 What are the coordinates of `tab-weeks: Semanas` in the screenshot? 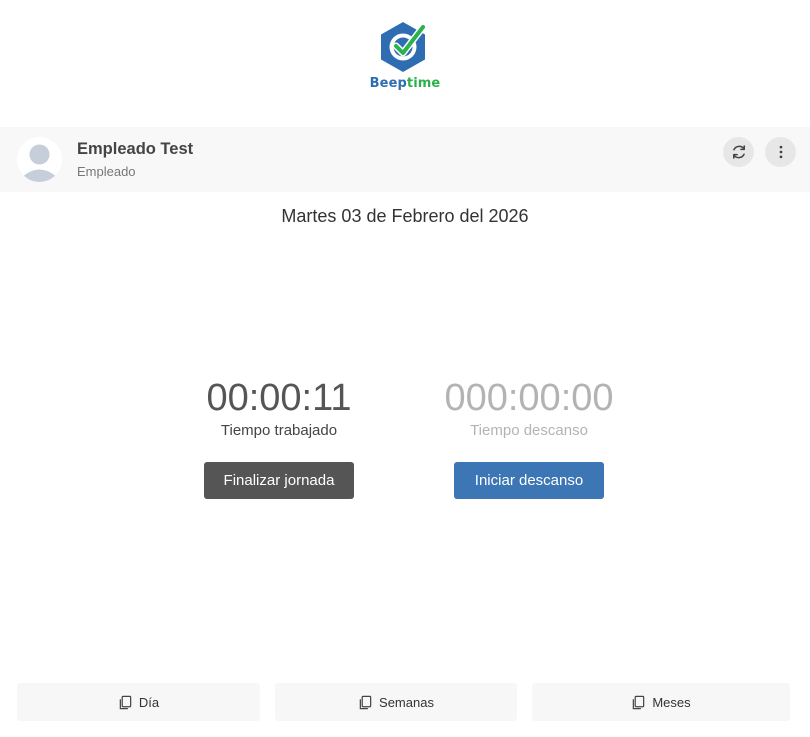 It's located at (396, 702).